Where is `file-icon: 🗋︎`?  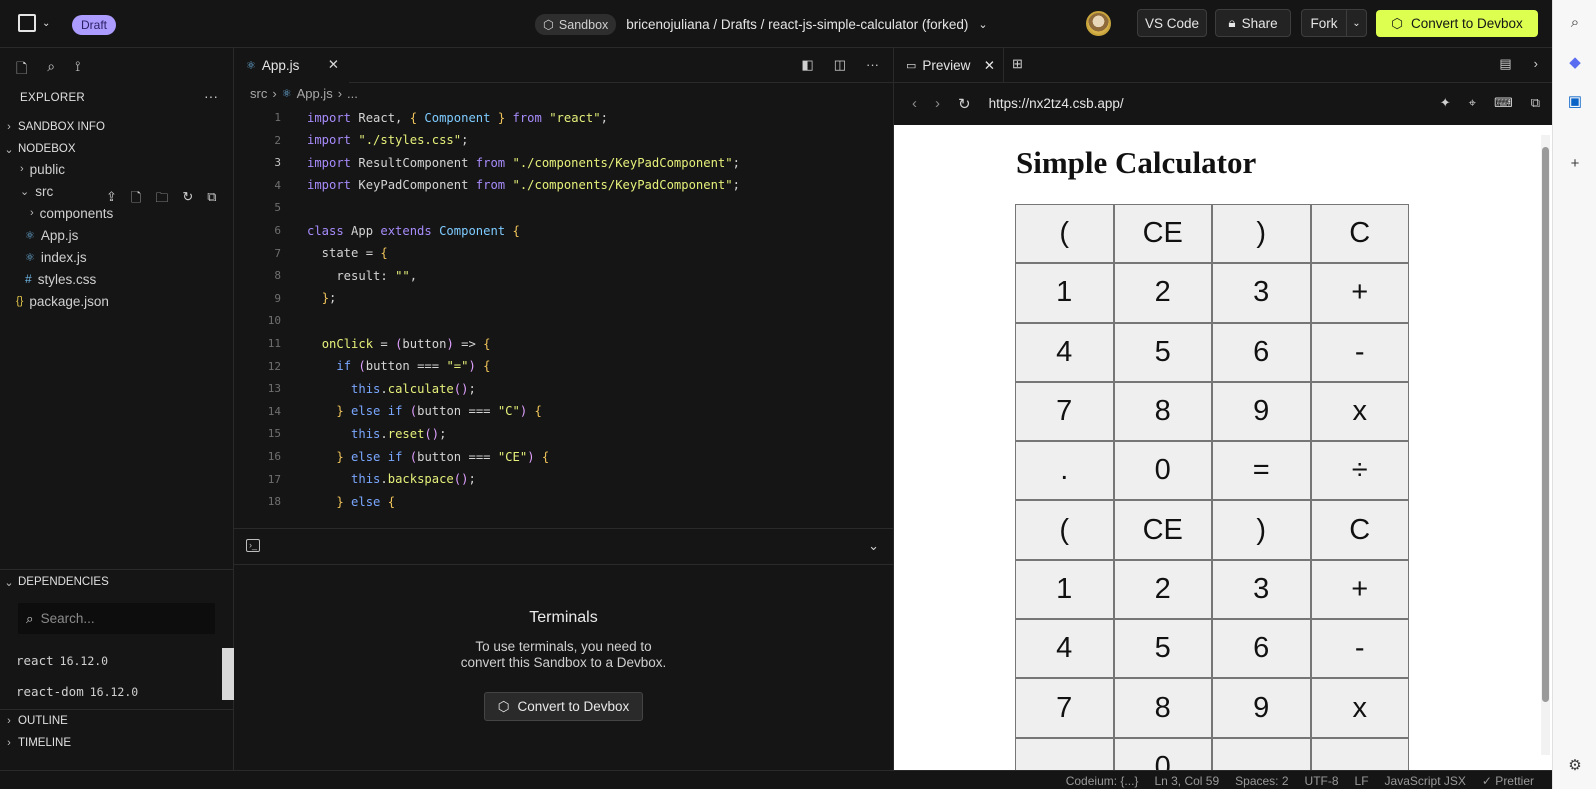 file-icon: 🗋︎ is located at coordinates (21, 70).